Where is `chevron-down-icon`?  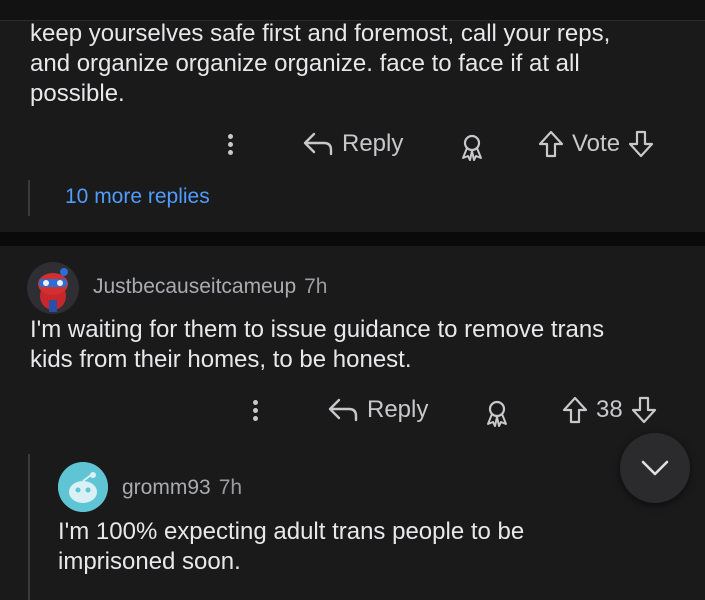 chevron-down-icon is located at coordinates (655, 468).